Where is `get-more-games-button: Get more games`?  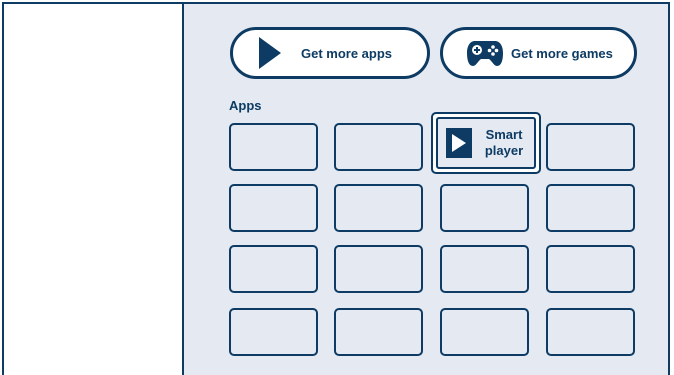
get-more-games-button: Get more games is located at coordinates (538, 53).